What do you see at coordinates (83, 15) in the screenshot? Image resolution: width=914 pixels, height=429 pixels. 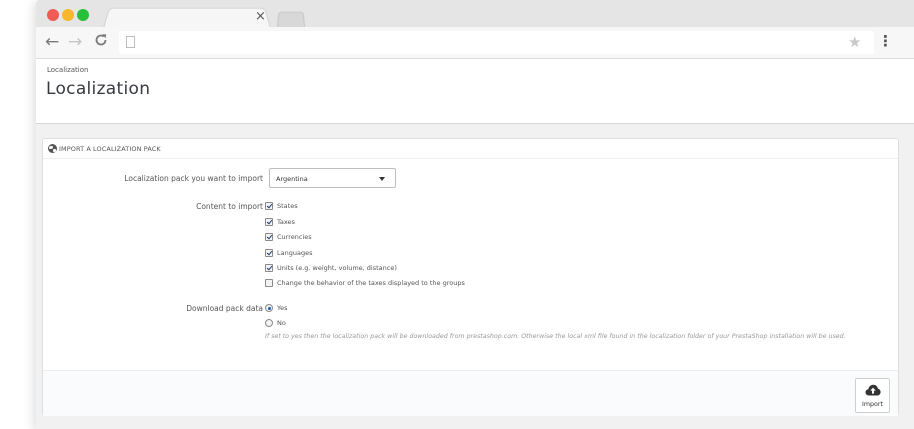 I see `maximize-window-button` at bounding box center [83, 15].